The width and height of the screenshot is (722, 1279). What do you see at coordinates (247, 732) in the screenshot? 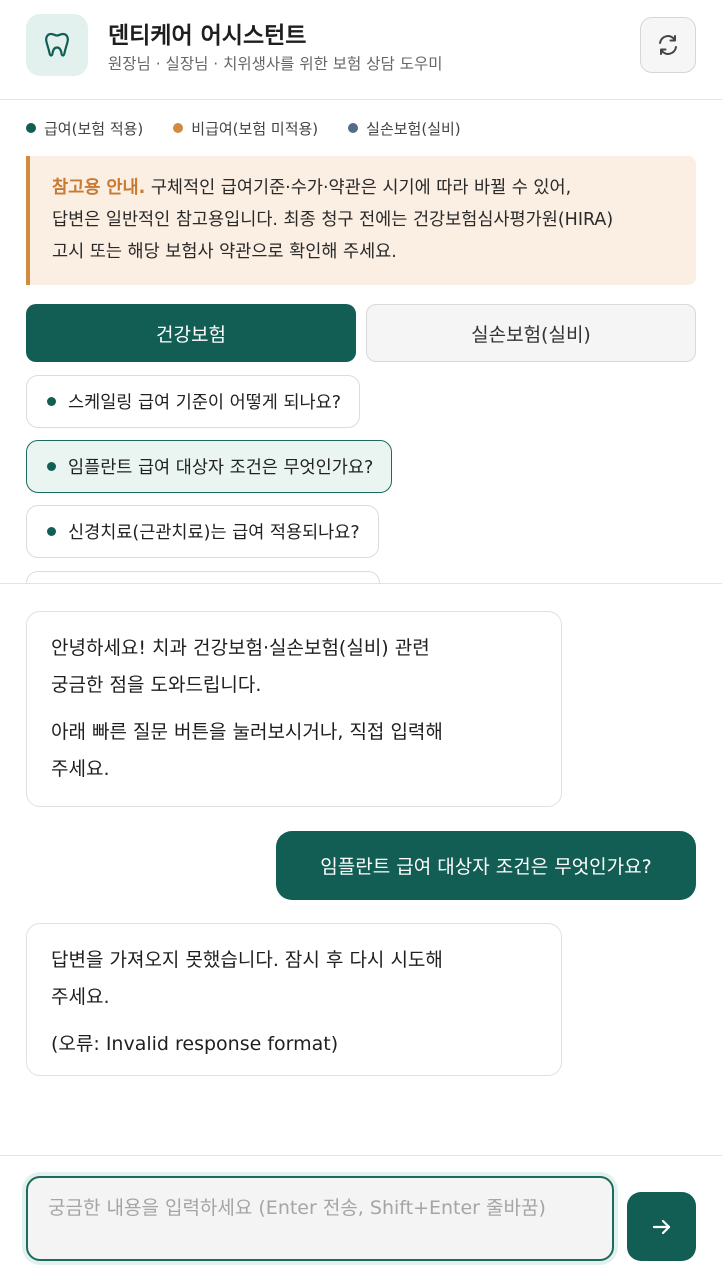
I see `message-line: 아래 빠른 질문 버튼을 눌러보시거나, 직접 입력해` at bounding box center [247, 732].